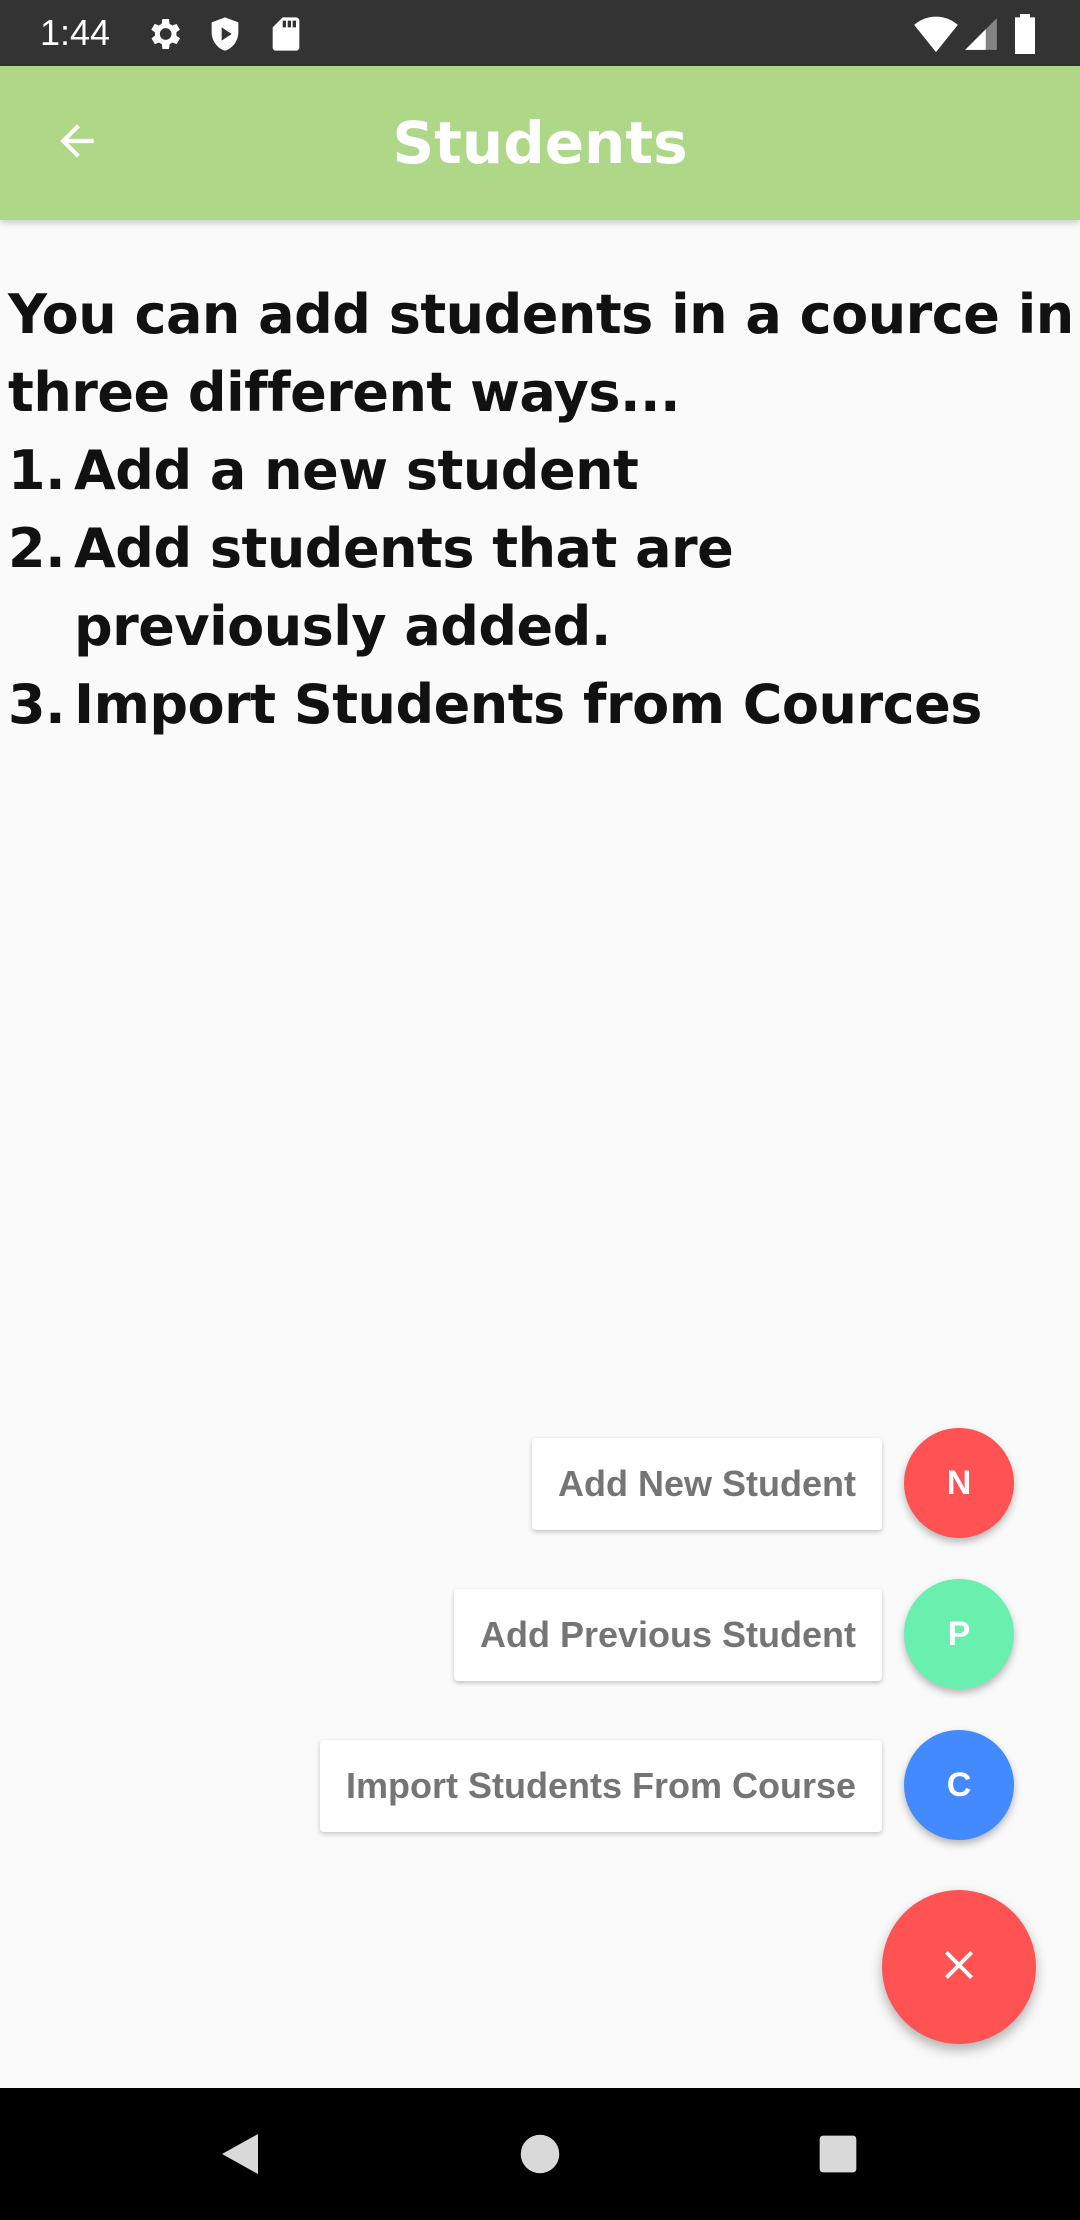 This screenshot has width=1080, height=2220. What do you see at coordinates (404, 587) in the screenshot?
I see `list-text: Add students that are previously added.` at bounding box center [404, 587].